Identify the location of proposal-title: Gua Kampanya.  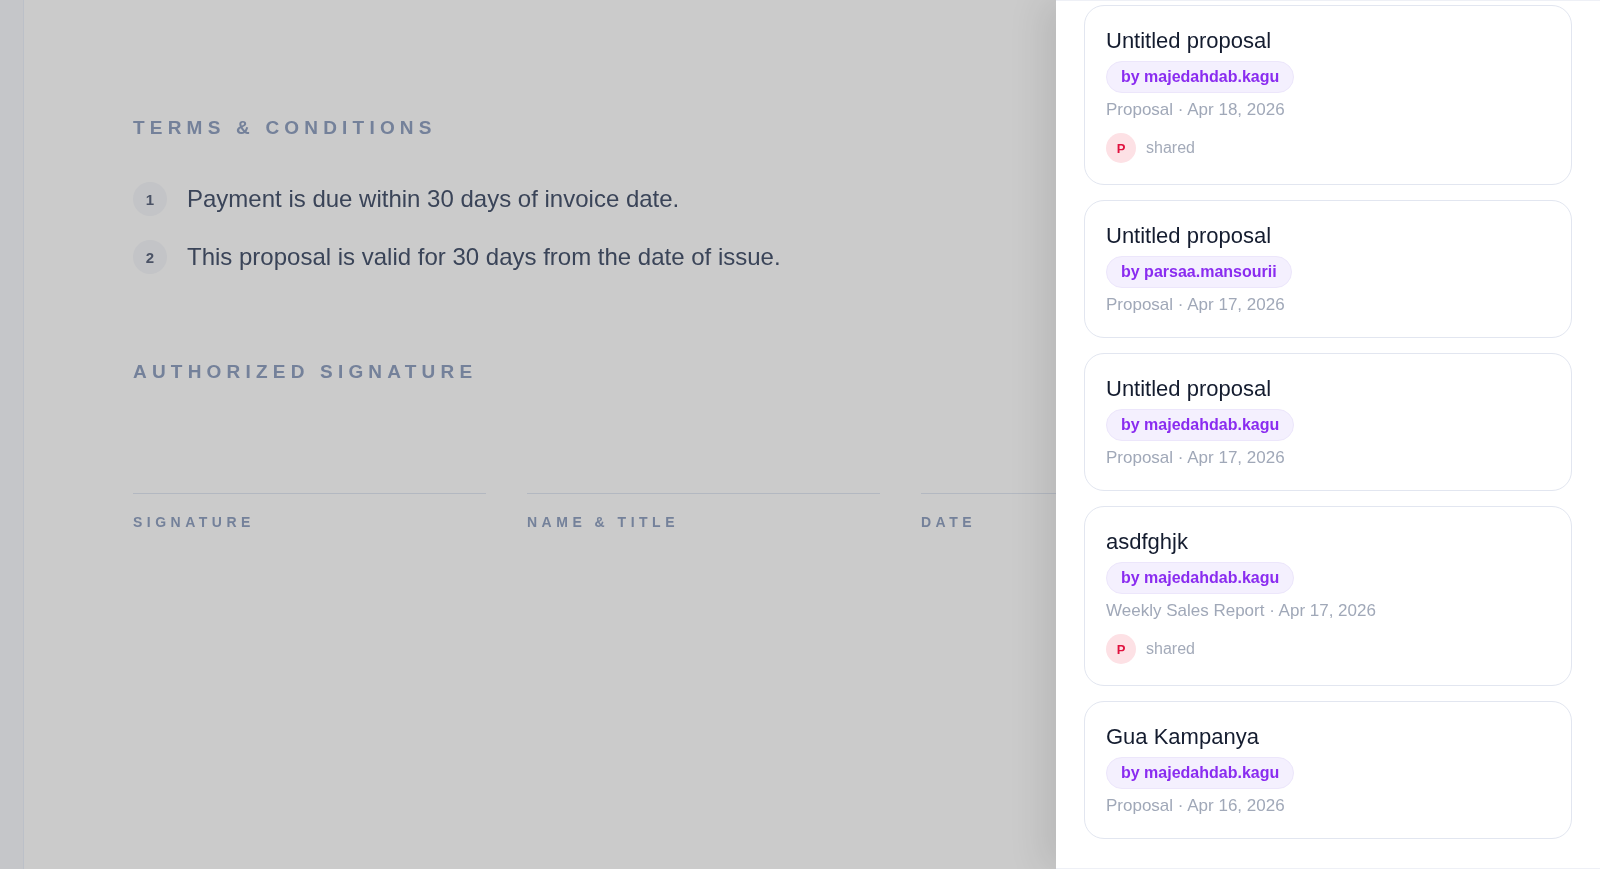
(1182, 736).